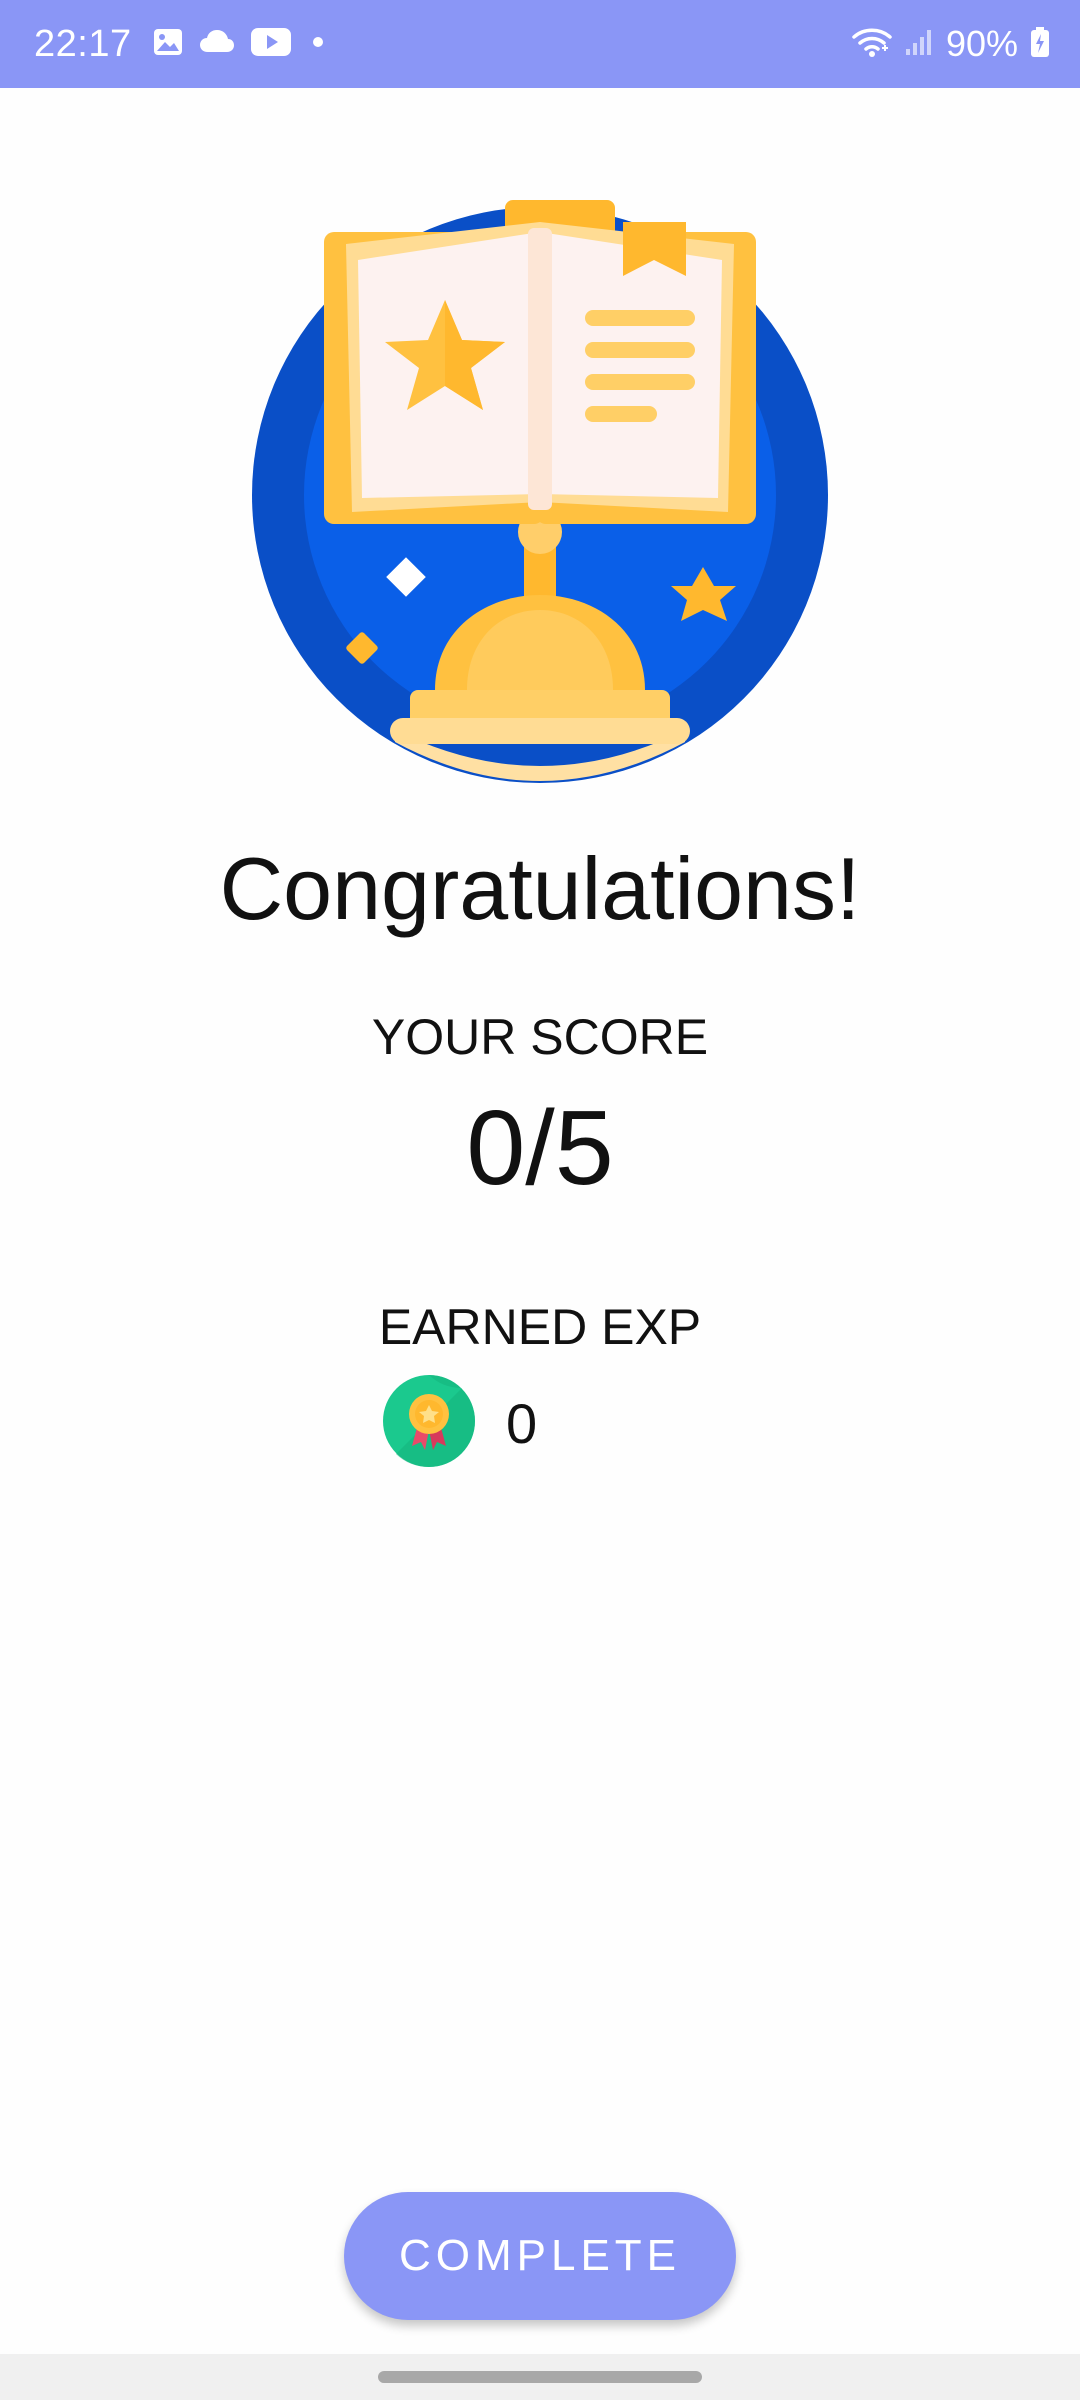 The height and width of the screenshot is (2400, 1080). I want to click on earned-exp-label: EARNED EXP, so click(540, 1327).